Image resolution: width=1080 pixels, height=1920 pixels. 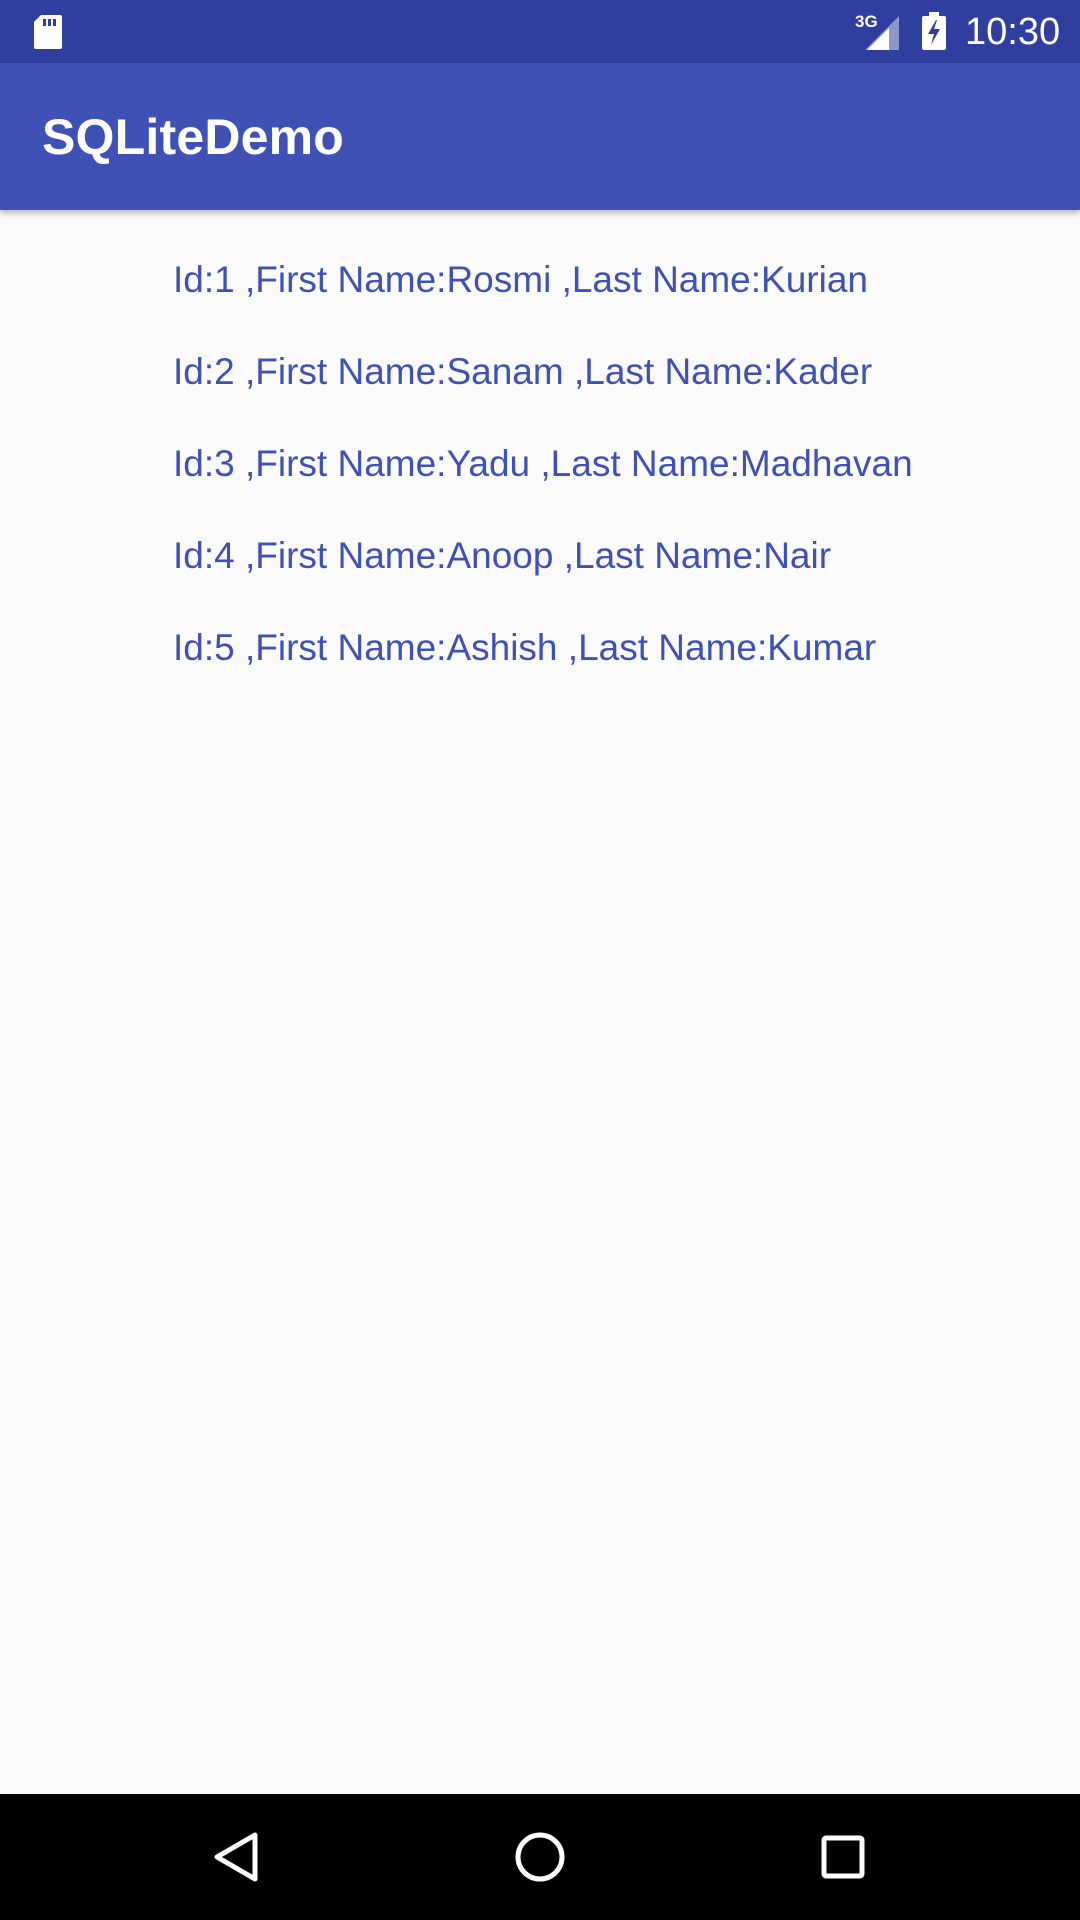 What do you see at coordinates (613, 390) in the screenshot?
I see `list-item: Id:2 ,First Name:Sanam ,Last Name:Kader` at bounding box center [613, 390].